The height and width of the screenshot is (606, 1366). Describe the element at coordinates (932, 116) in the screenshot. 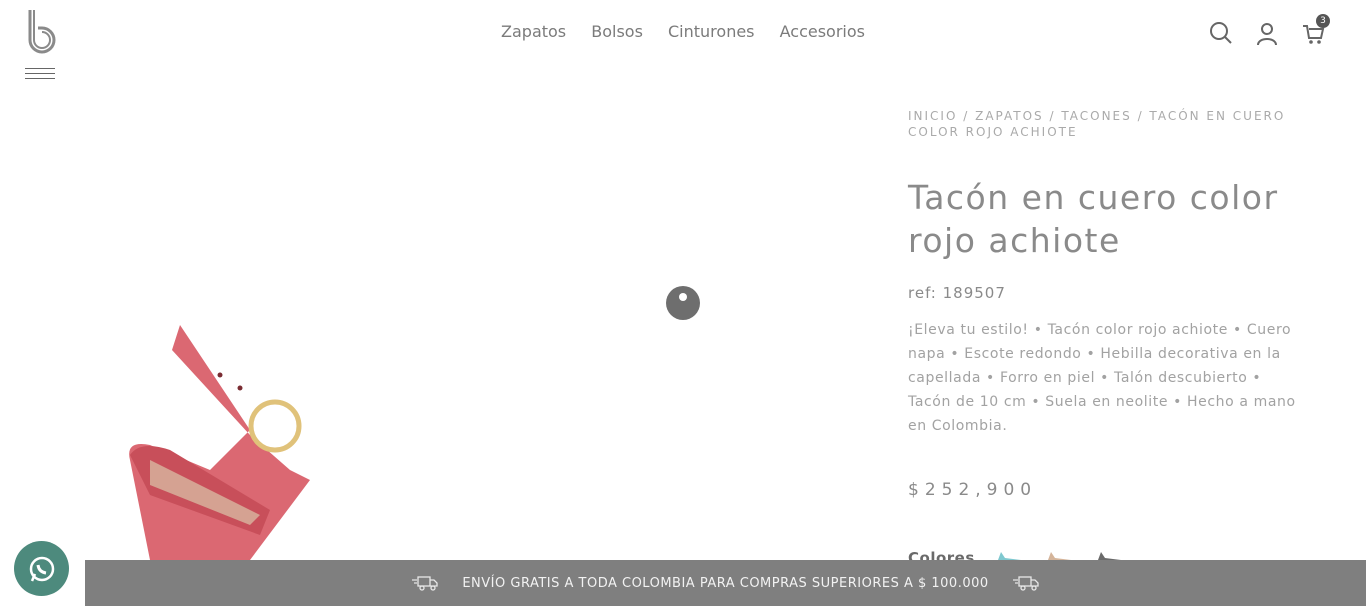

I see `breadcrumb-home: INICIO` at that location.